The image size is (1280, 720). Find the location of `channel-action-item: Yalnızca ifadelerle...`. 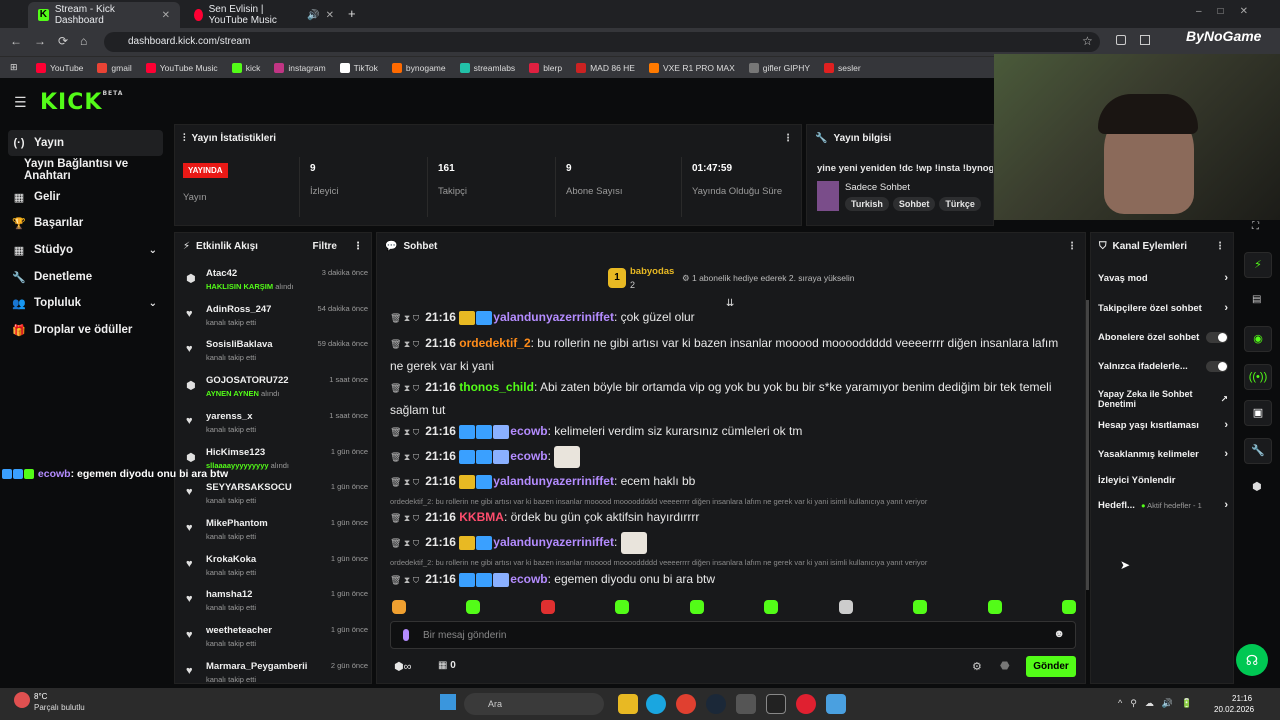

channel-action-item: Yalnızca ifadelerle... is located at coordinates (1163, 366).